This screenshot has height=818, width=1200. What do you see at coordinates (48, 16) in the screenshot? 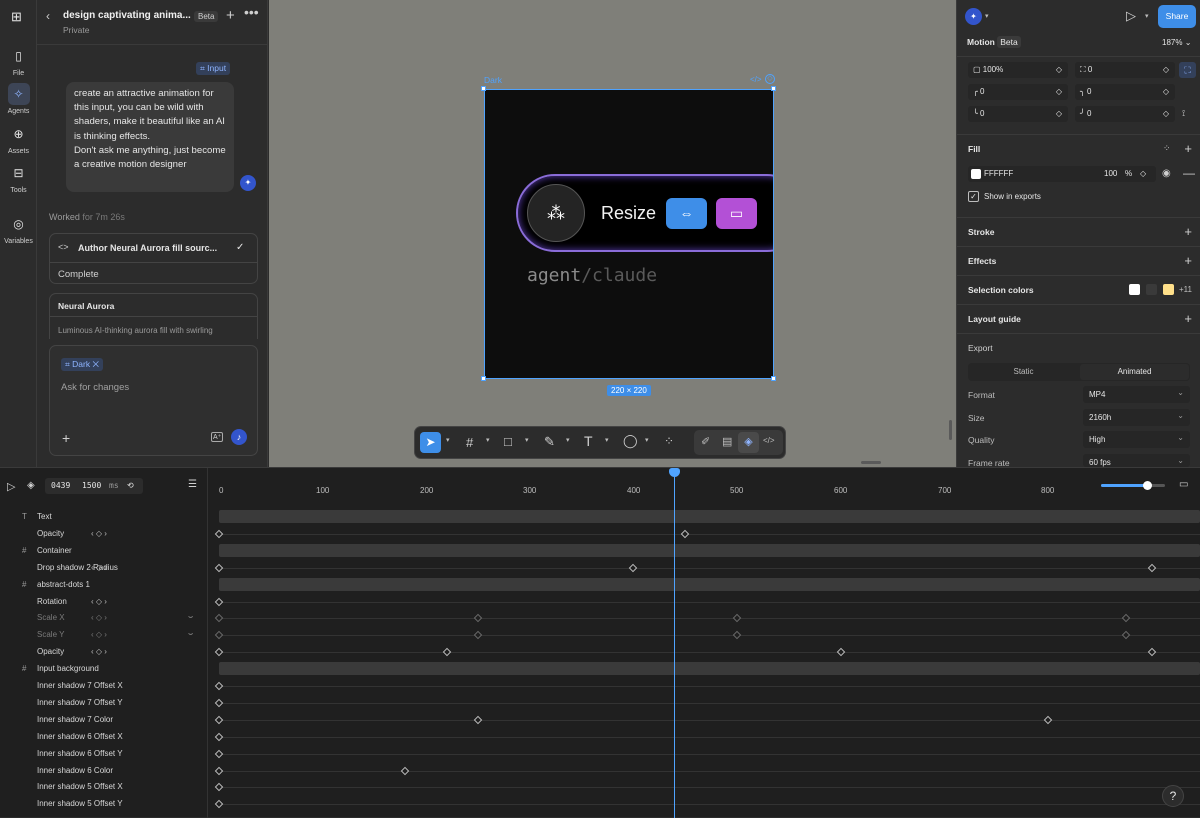
I see `back-chevron-icon: ‹` at bounding box center [48, 16].